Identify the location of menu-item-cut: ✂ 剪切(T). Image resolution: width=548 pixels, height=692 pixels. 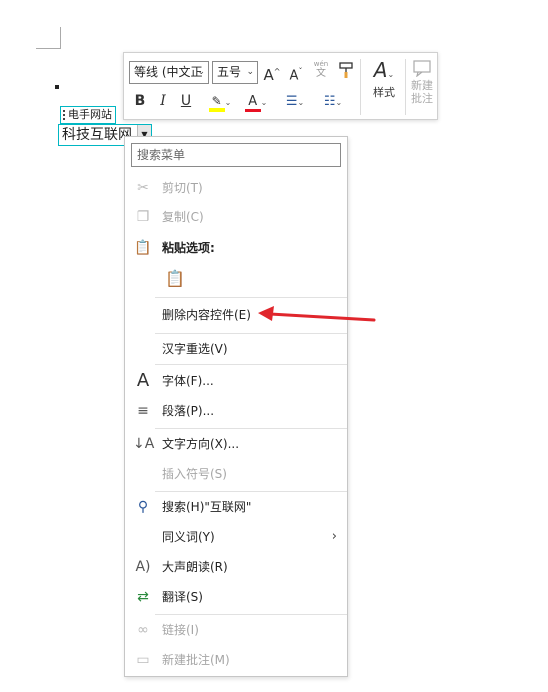
(236, 188).